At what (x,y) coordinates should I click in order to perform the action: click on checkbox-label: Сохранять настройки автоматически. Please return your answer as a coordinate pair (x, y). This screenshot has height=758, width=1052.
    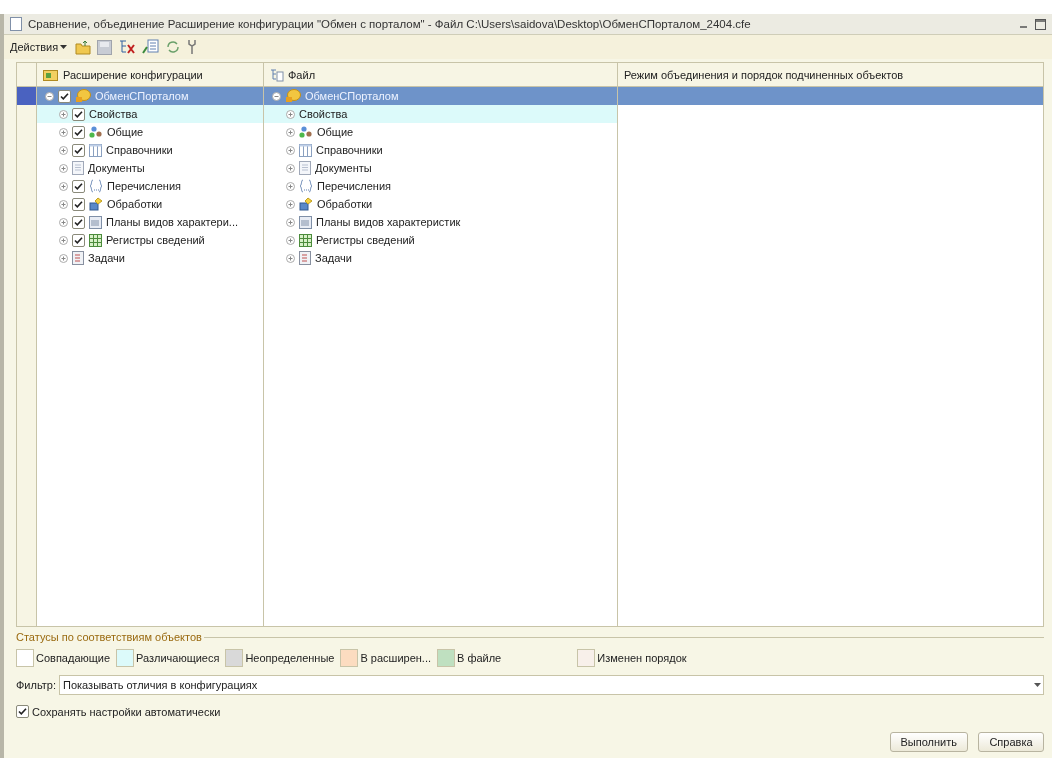
    Looking at the image, I should click on (126, 711).